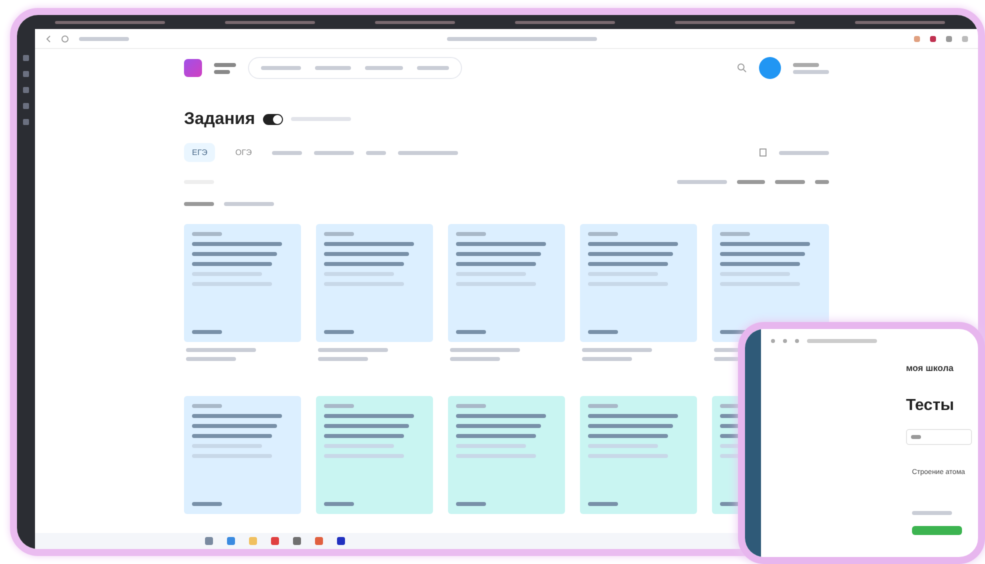 The image size is (985, 564). What do you see at coordinates (742, 68) in the screenshot?
I see `search-icon` at bounding box center [742, 68].